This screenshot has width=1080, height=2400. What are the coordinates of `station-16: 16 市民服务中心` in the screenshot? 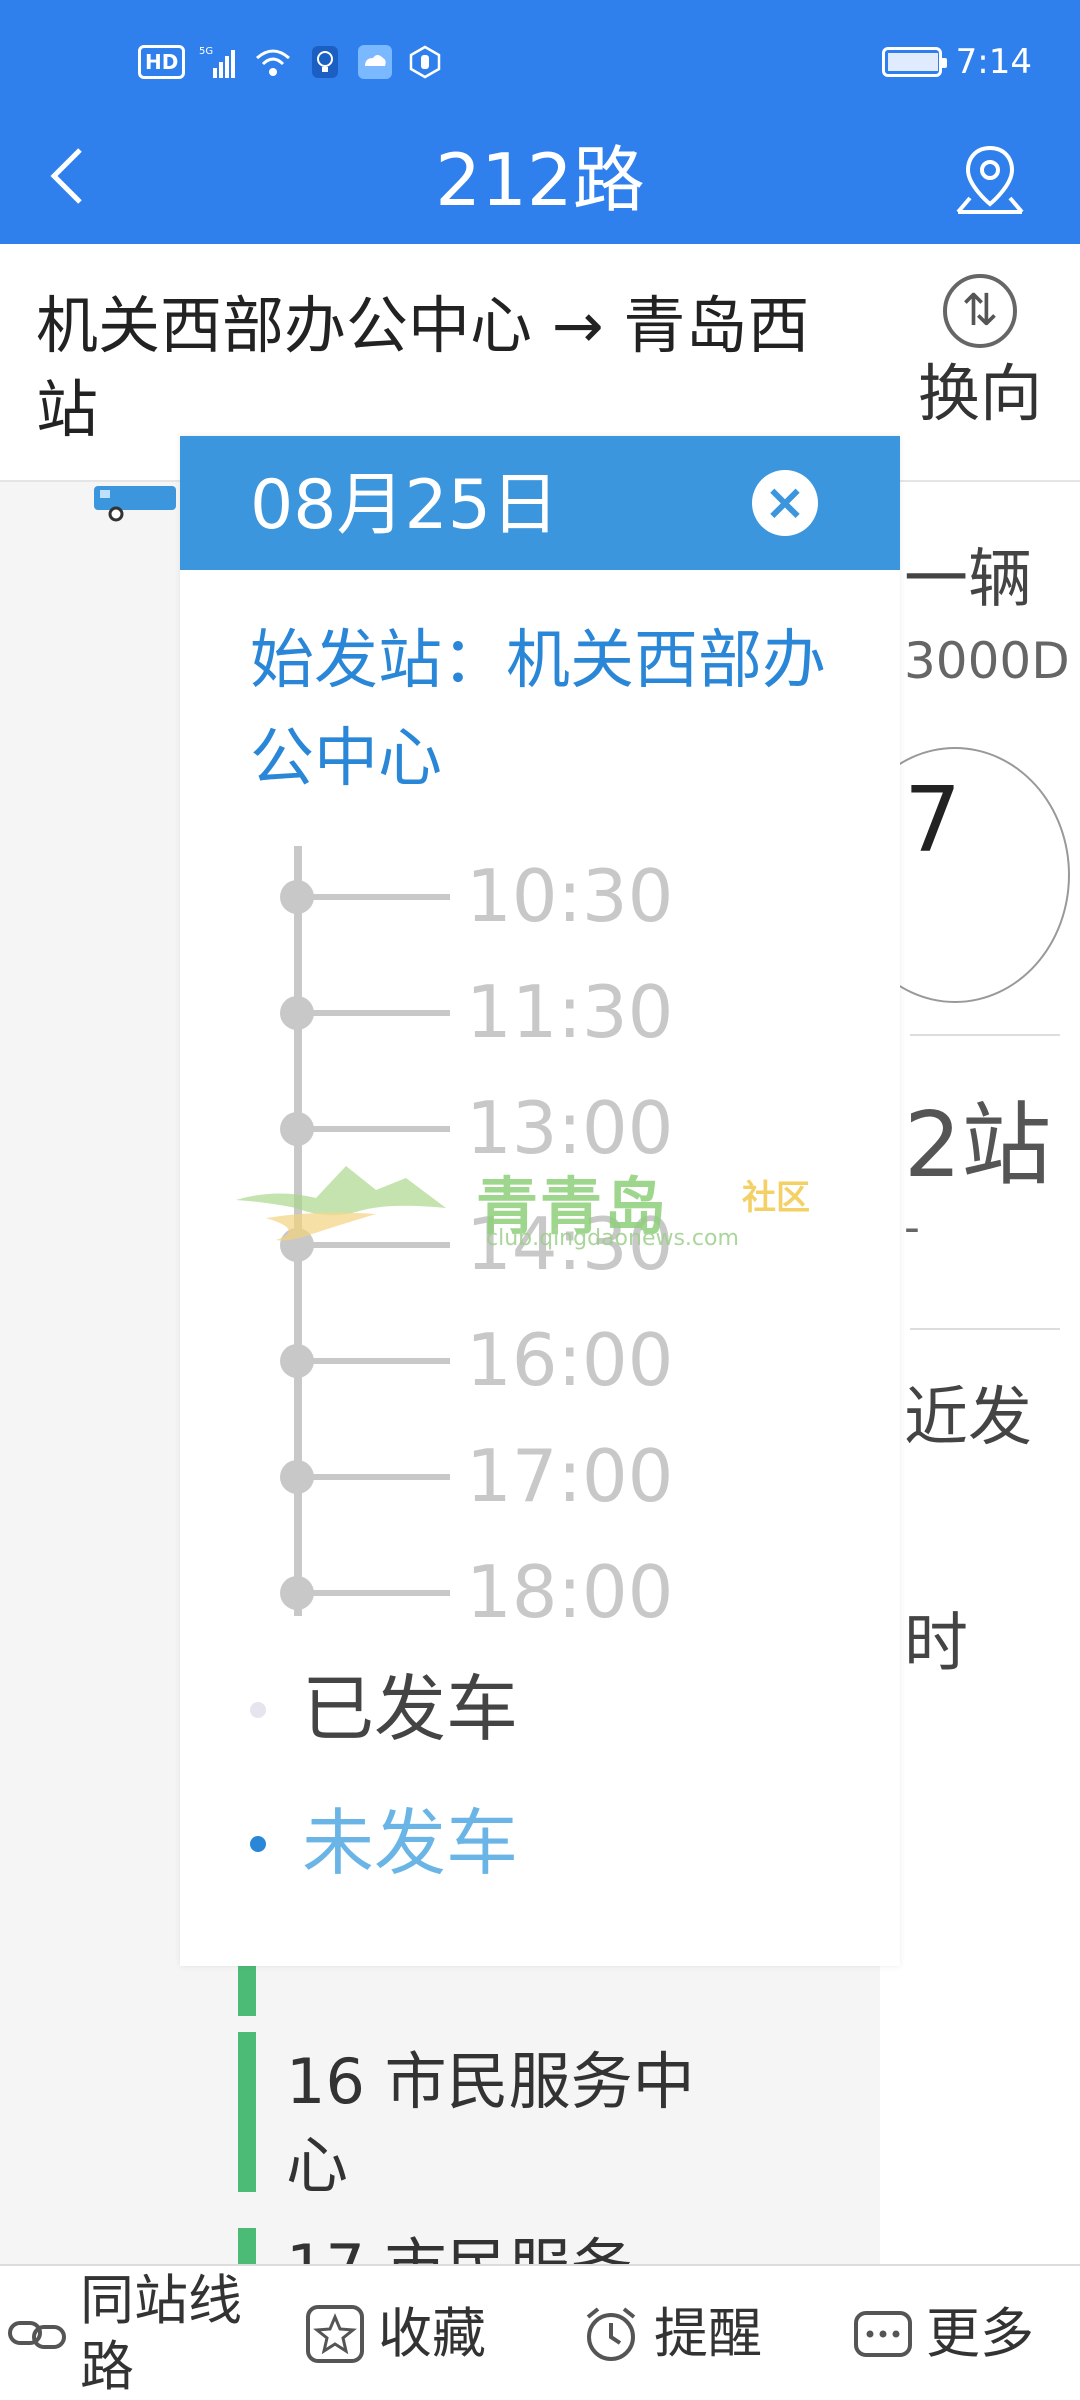 It's located at (496, 2124).